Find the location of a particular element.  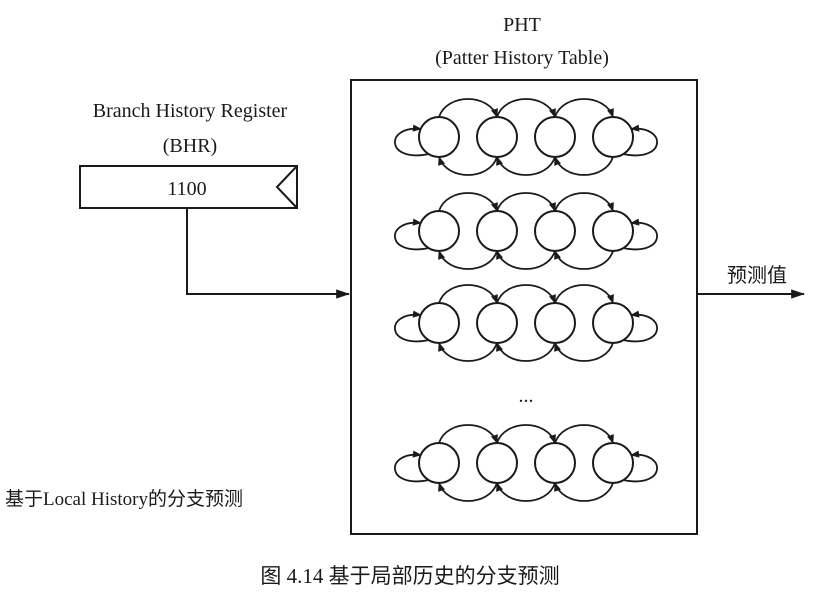

bhr-to-pht-arrow is located at coordinates (268, 253).